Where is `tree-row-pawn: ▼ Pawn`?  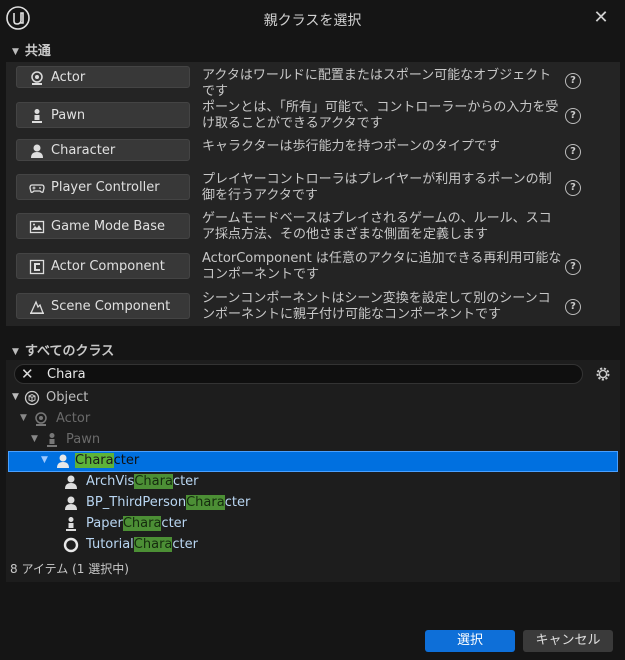
tree-row-pawn: ▼ Pawn is located at coordinates (313, 440).